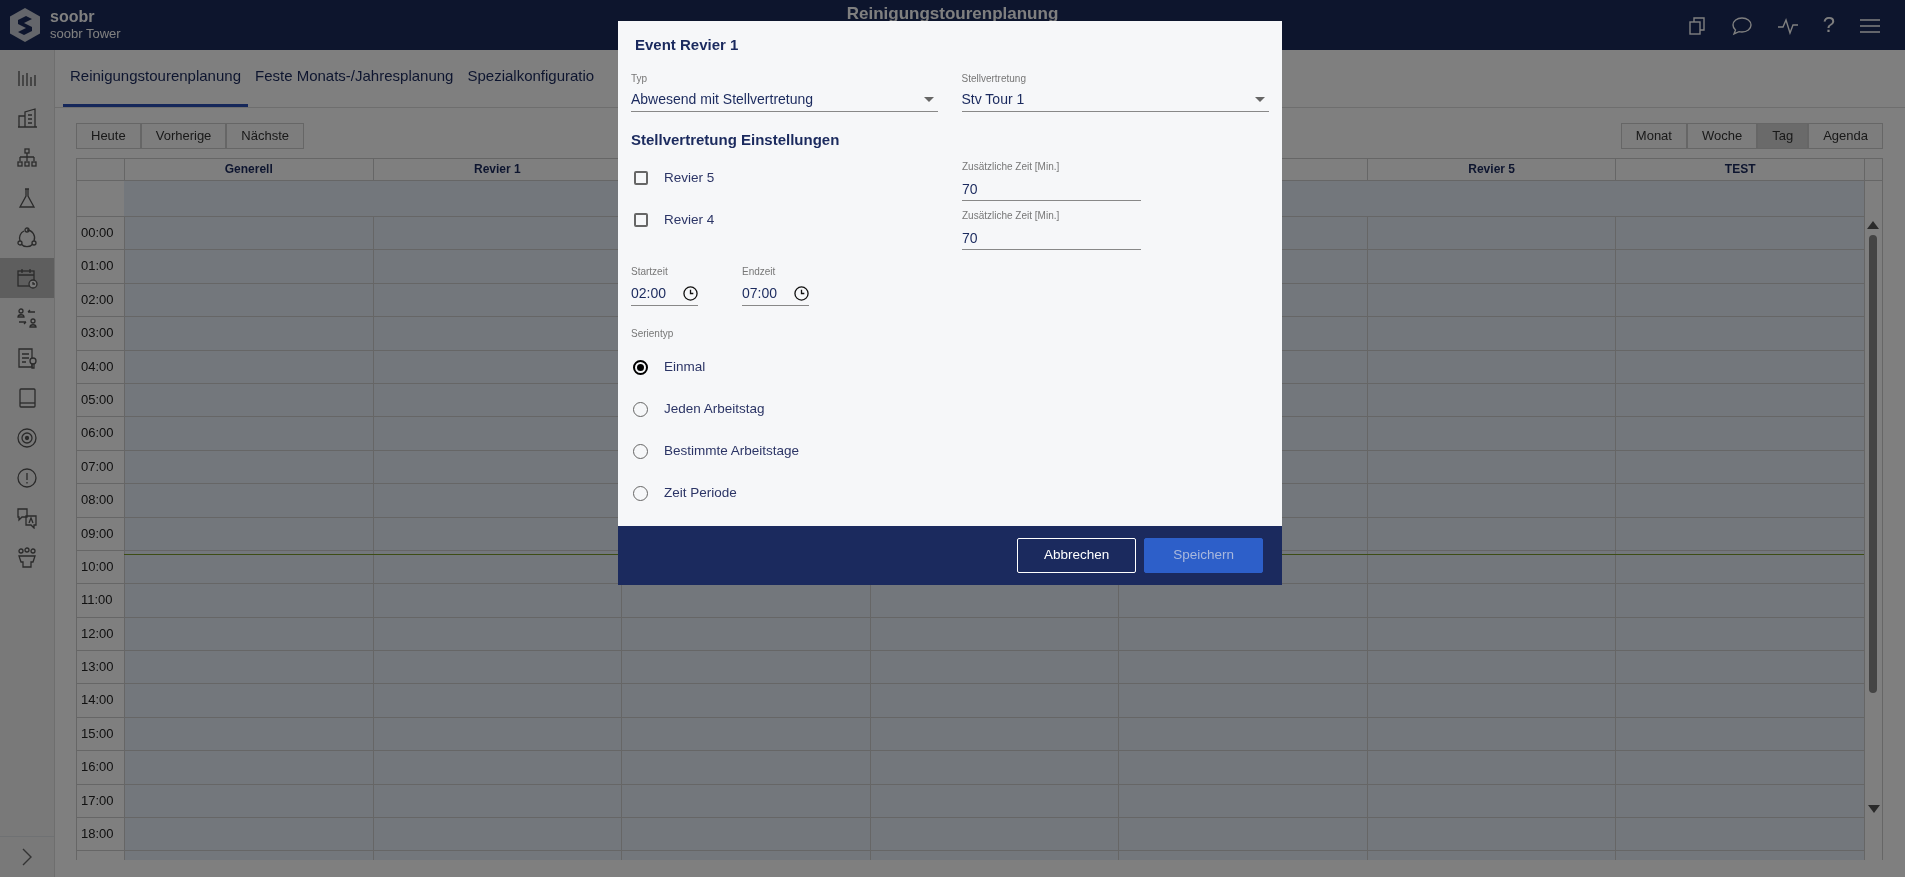 Image resolution: width=1905 pixels, height=877 pixels. What do you see at coordinates (736, 139) in the screenshot?
I see `section-title: Stellvertretung Einstellungen` at bounding box center [736, 139].